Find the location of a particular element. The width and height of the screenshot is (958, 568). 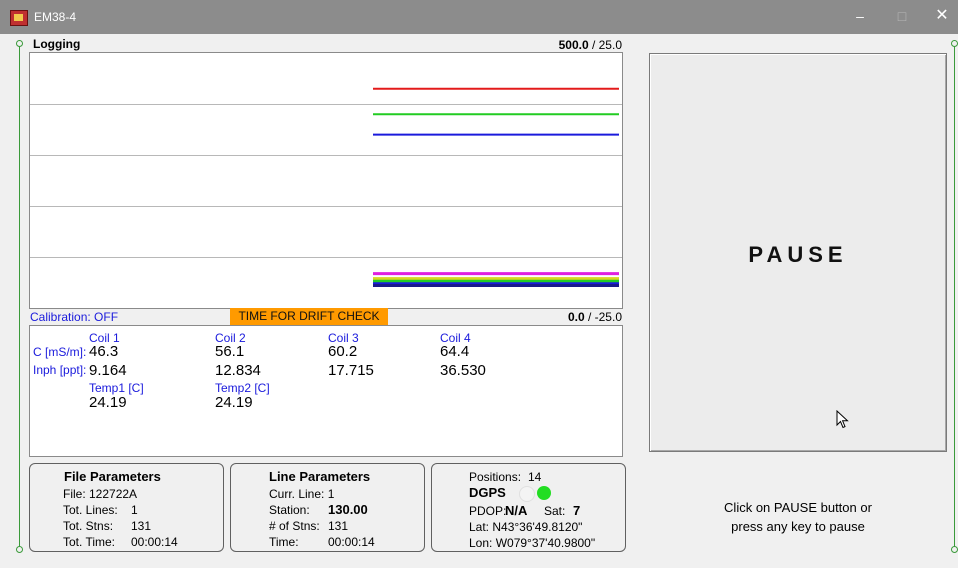

right-rail-top-handle is located at coordinates (954, 43).